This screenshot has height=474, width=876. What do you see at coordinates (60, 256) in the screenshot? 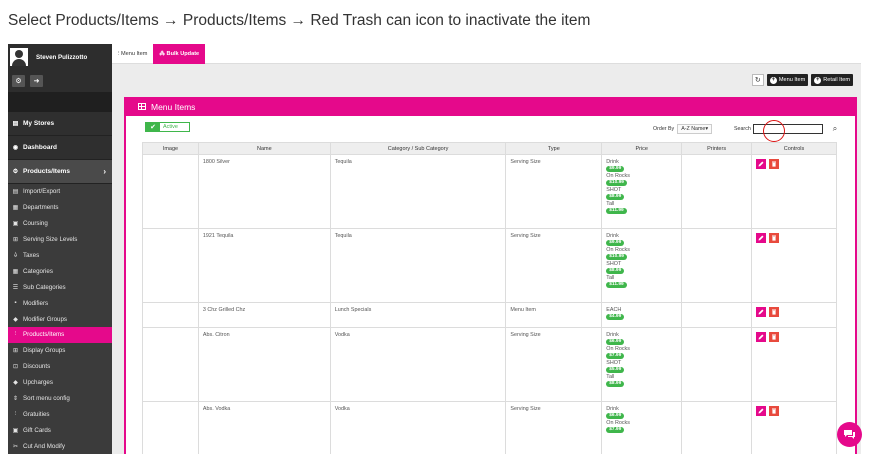
I see `sidebar-item-taxes: ⍙ Taxes` at bounding box center [60, 256].